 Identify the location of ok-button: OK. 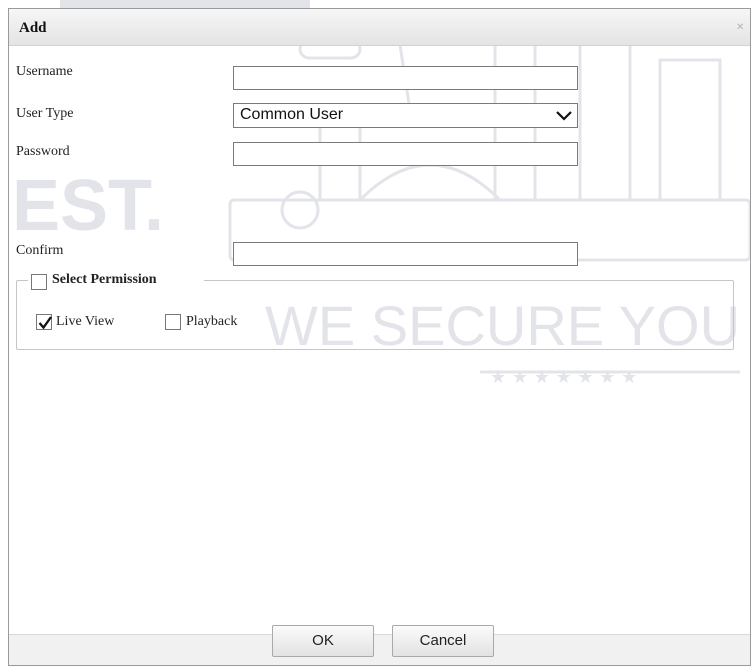
(323, 641).